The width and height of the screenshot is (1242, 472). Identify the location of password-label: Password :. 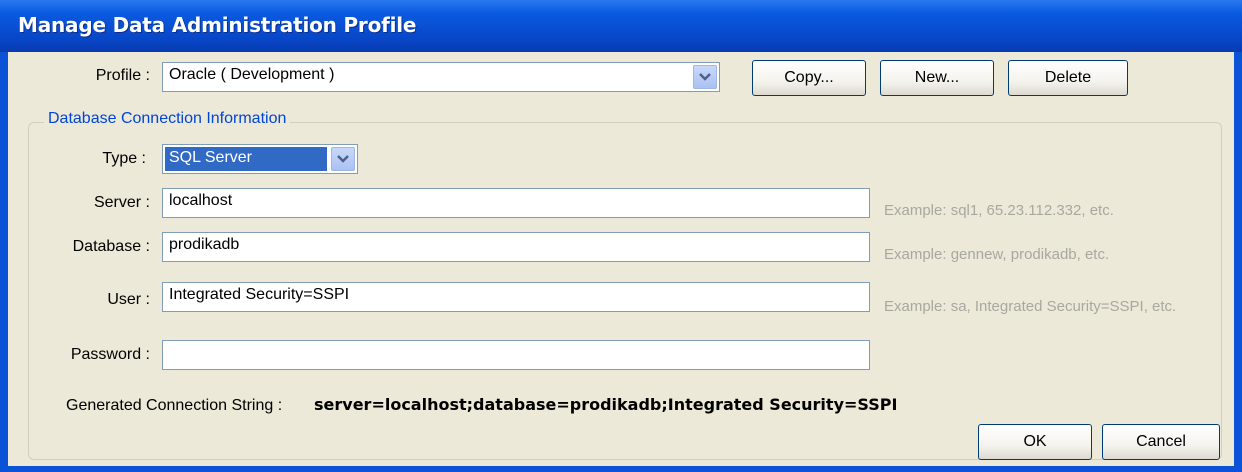
(110, 354).